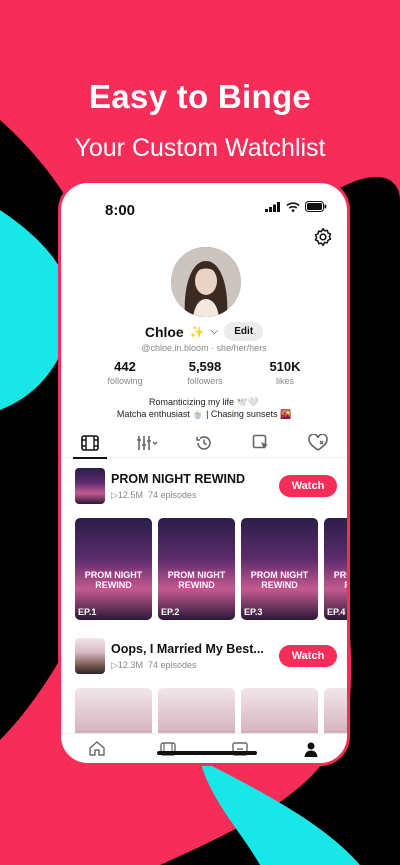 This screenshot has width=400, height=865. I want to click on sliders-icon, so click(147, 442).